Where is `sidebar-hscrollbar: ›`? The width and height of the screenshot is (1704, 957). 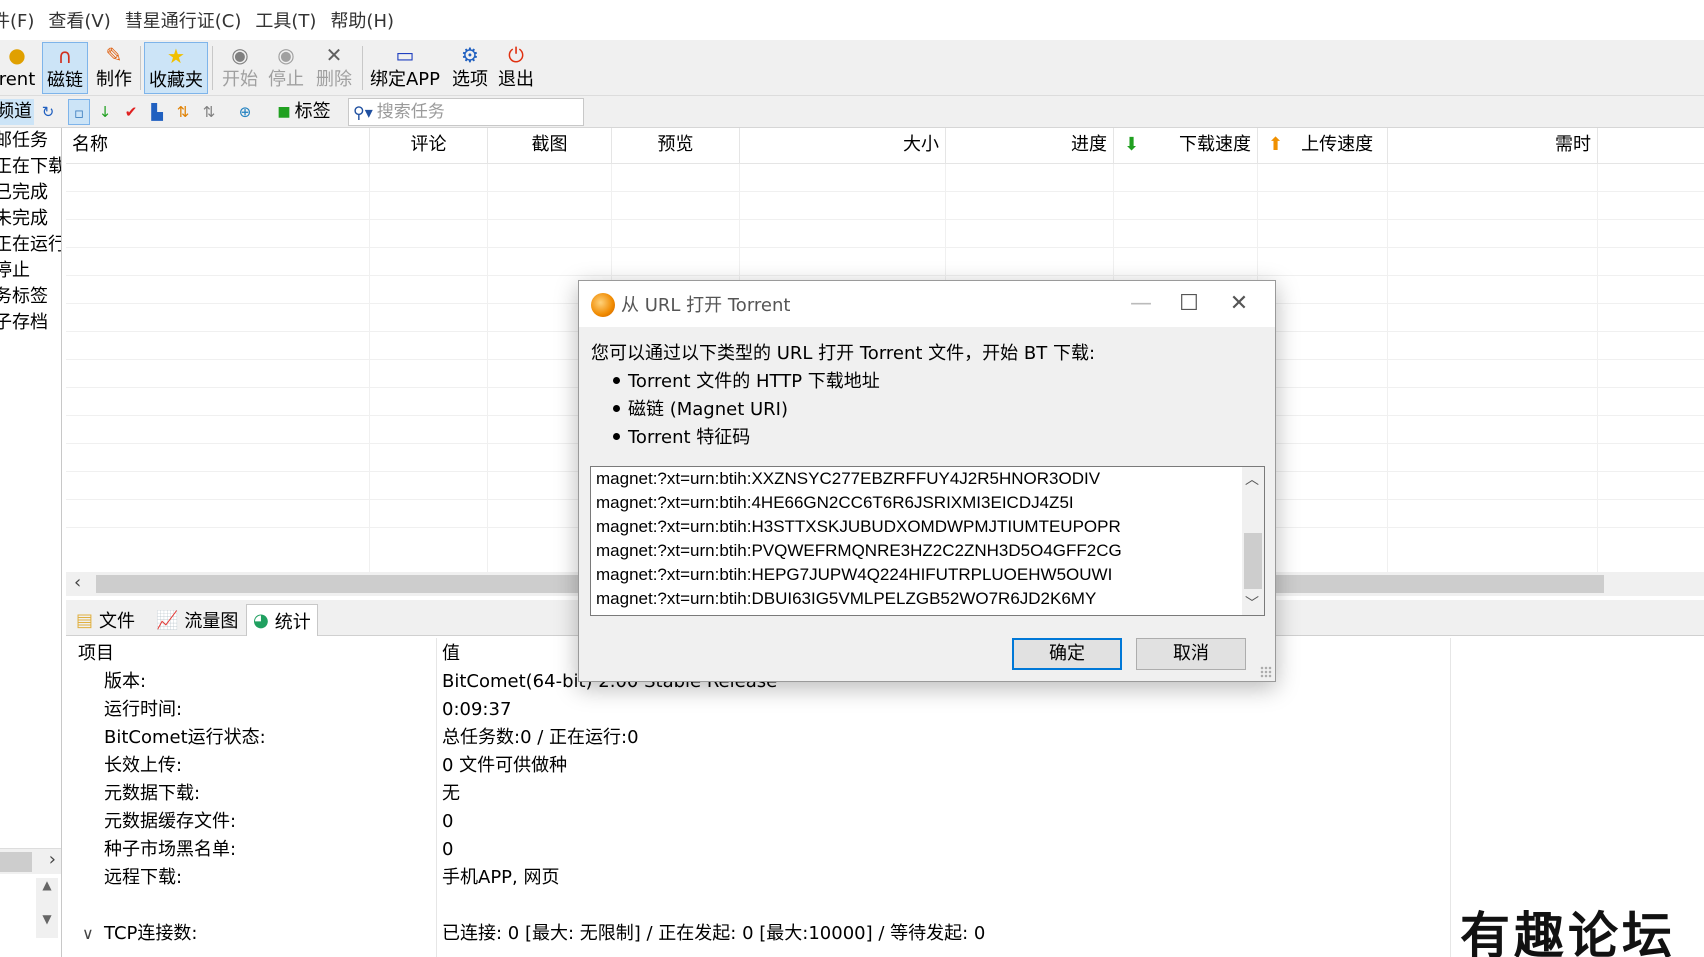
sidebar-hscrollbar: › is located at coordinates (30, 861).